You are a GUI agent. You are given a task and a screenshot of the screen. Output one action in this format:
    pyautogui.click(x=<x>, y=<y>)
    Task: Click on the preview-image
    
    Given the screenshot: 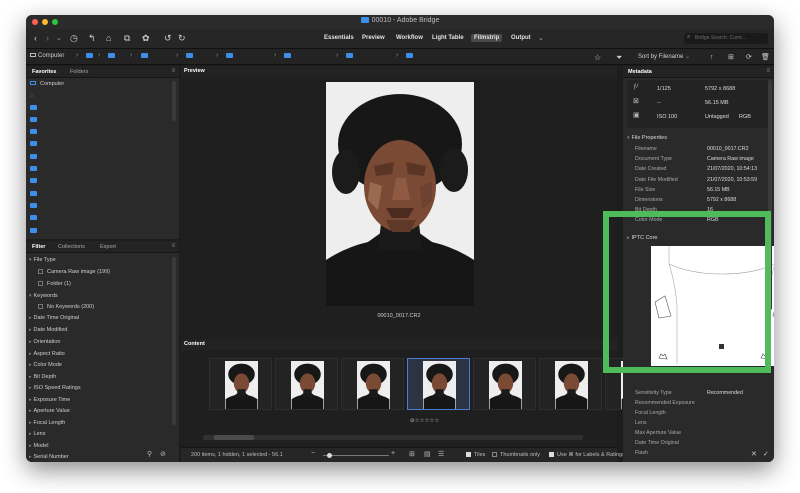 What is the action you would take?
    pyautogui.click(x=400, y=194)
    